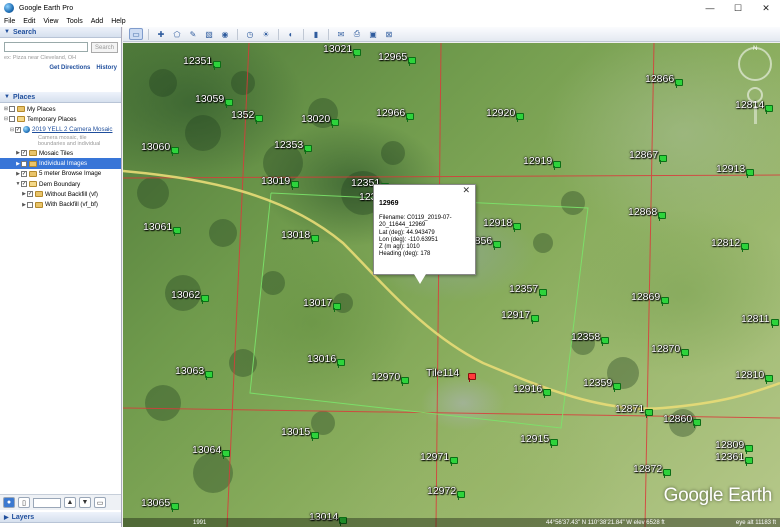 This screenshot has width=780, height=527. What do you see at coordinates (60, 174) in the screenshot?
I see `tree-item-browse-image: ▶ ✓ 5 meter Browse Image` at bounding box center [60, 174].